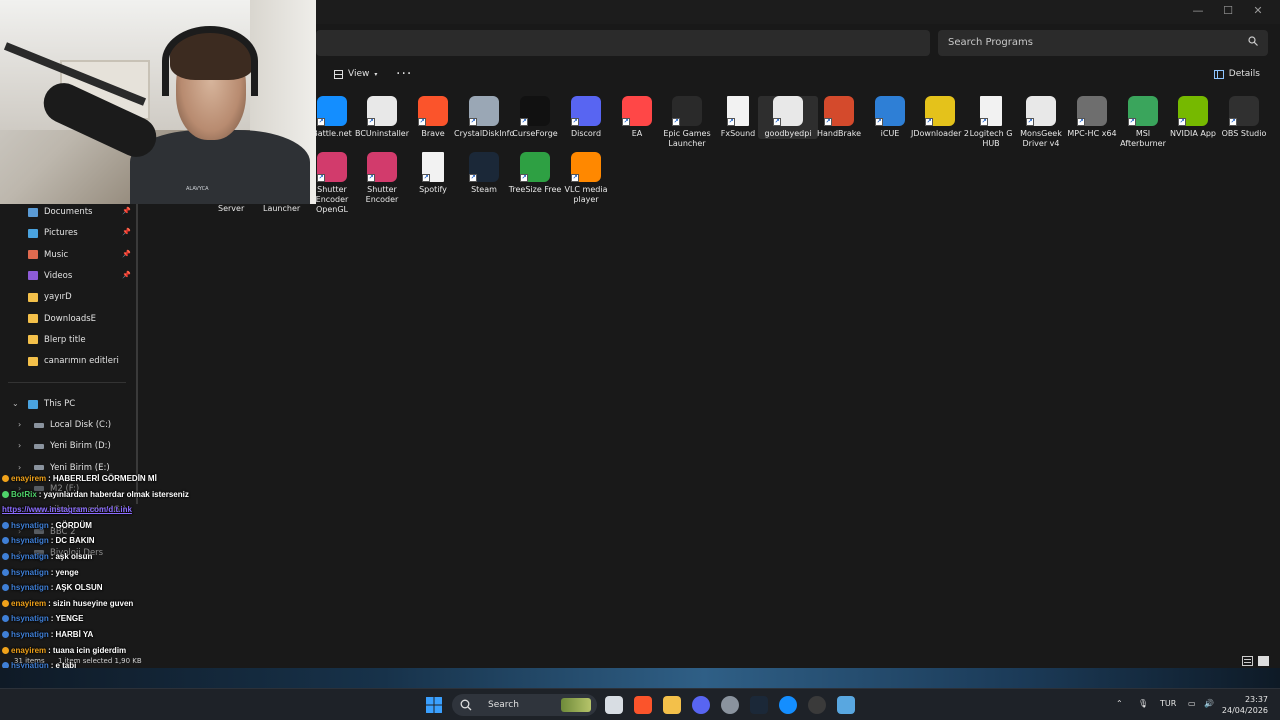 The image size is (1280, 720). What do you see at coordinates (67, 572) in the screenshot?
I see `chat-text: yenge` at bounding box center [67, 572].